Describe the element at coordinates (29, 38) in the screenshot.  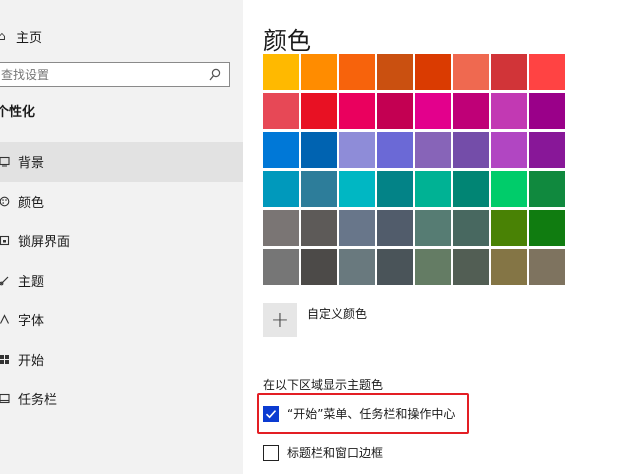
I see `nav-home-label: 主页` at that location.